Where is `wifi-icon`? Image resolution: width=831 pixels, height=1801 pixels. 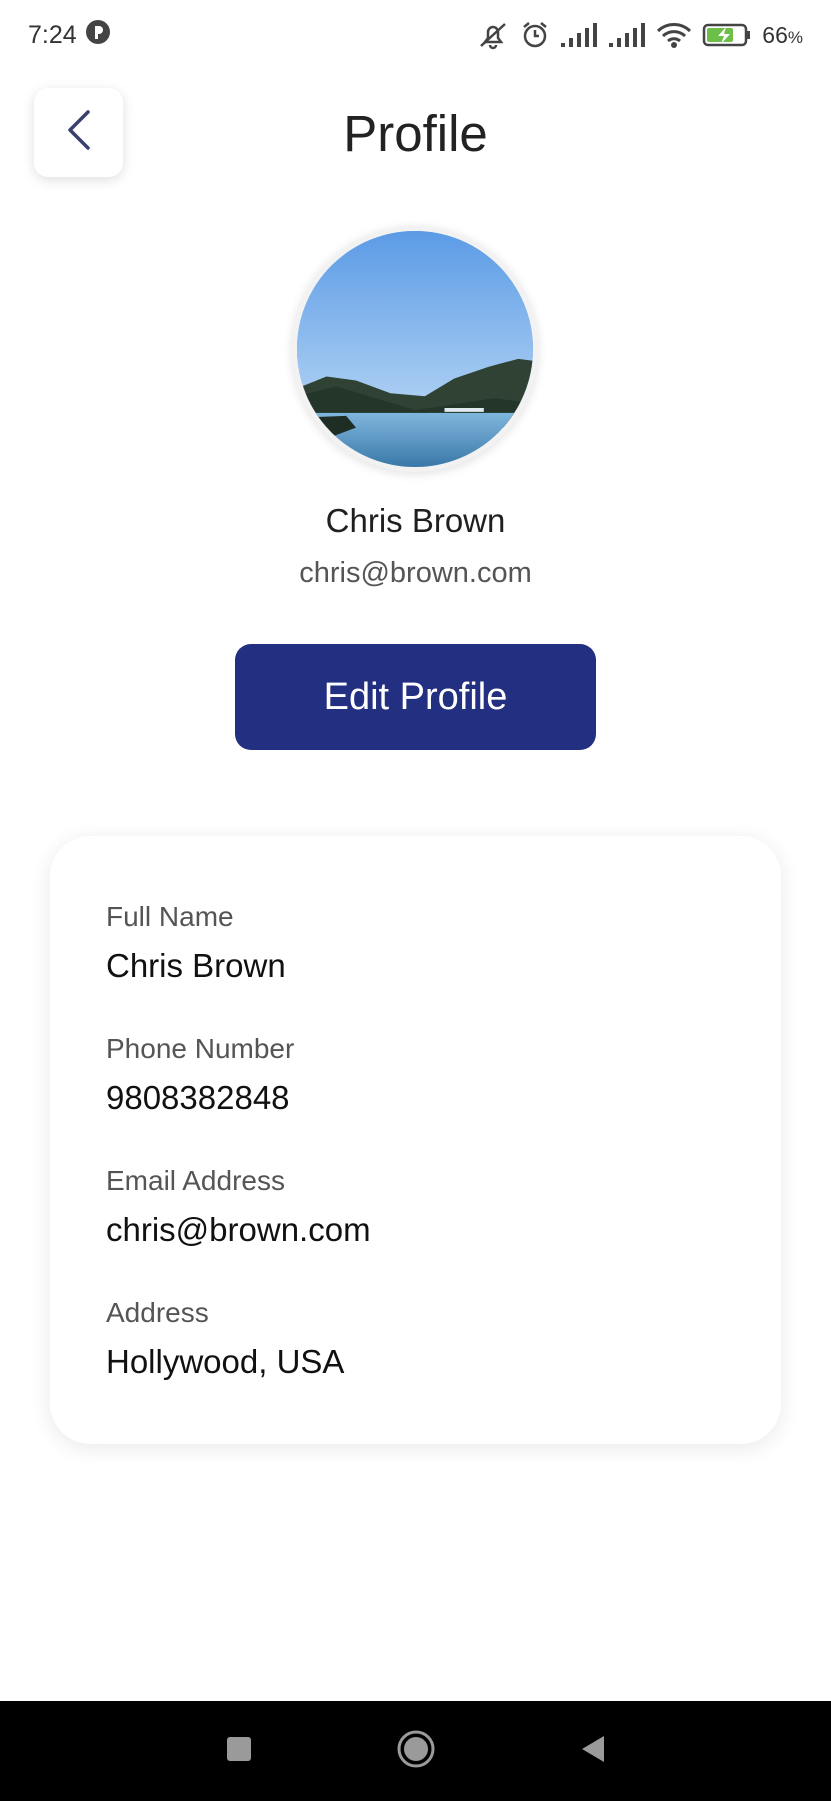 wifi-icon is located at coordinates (674, 35).